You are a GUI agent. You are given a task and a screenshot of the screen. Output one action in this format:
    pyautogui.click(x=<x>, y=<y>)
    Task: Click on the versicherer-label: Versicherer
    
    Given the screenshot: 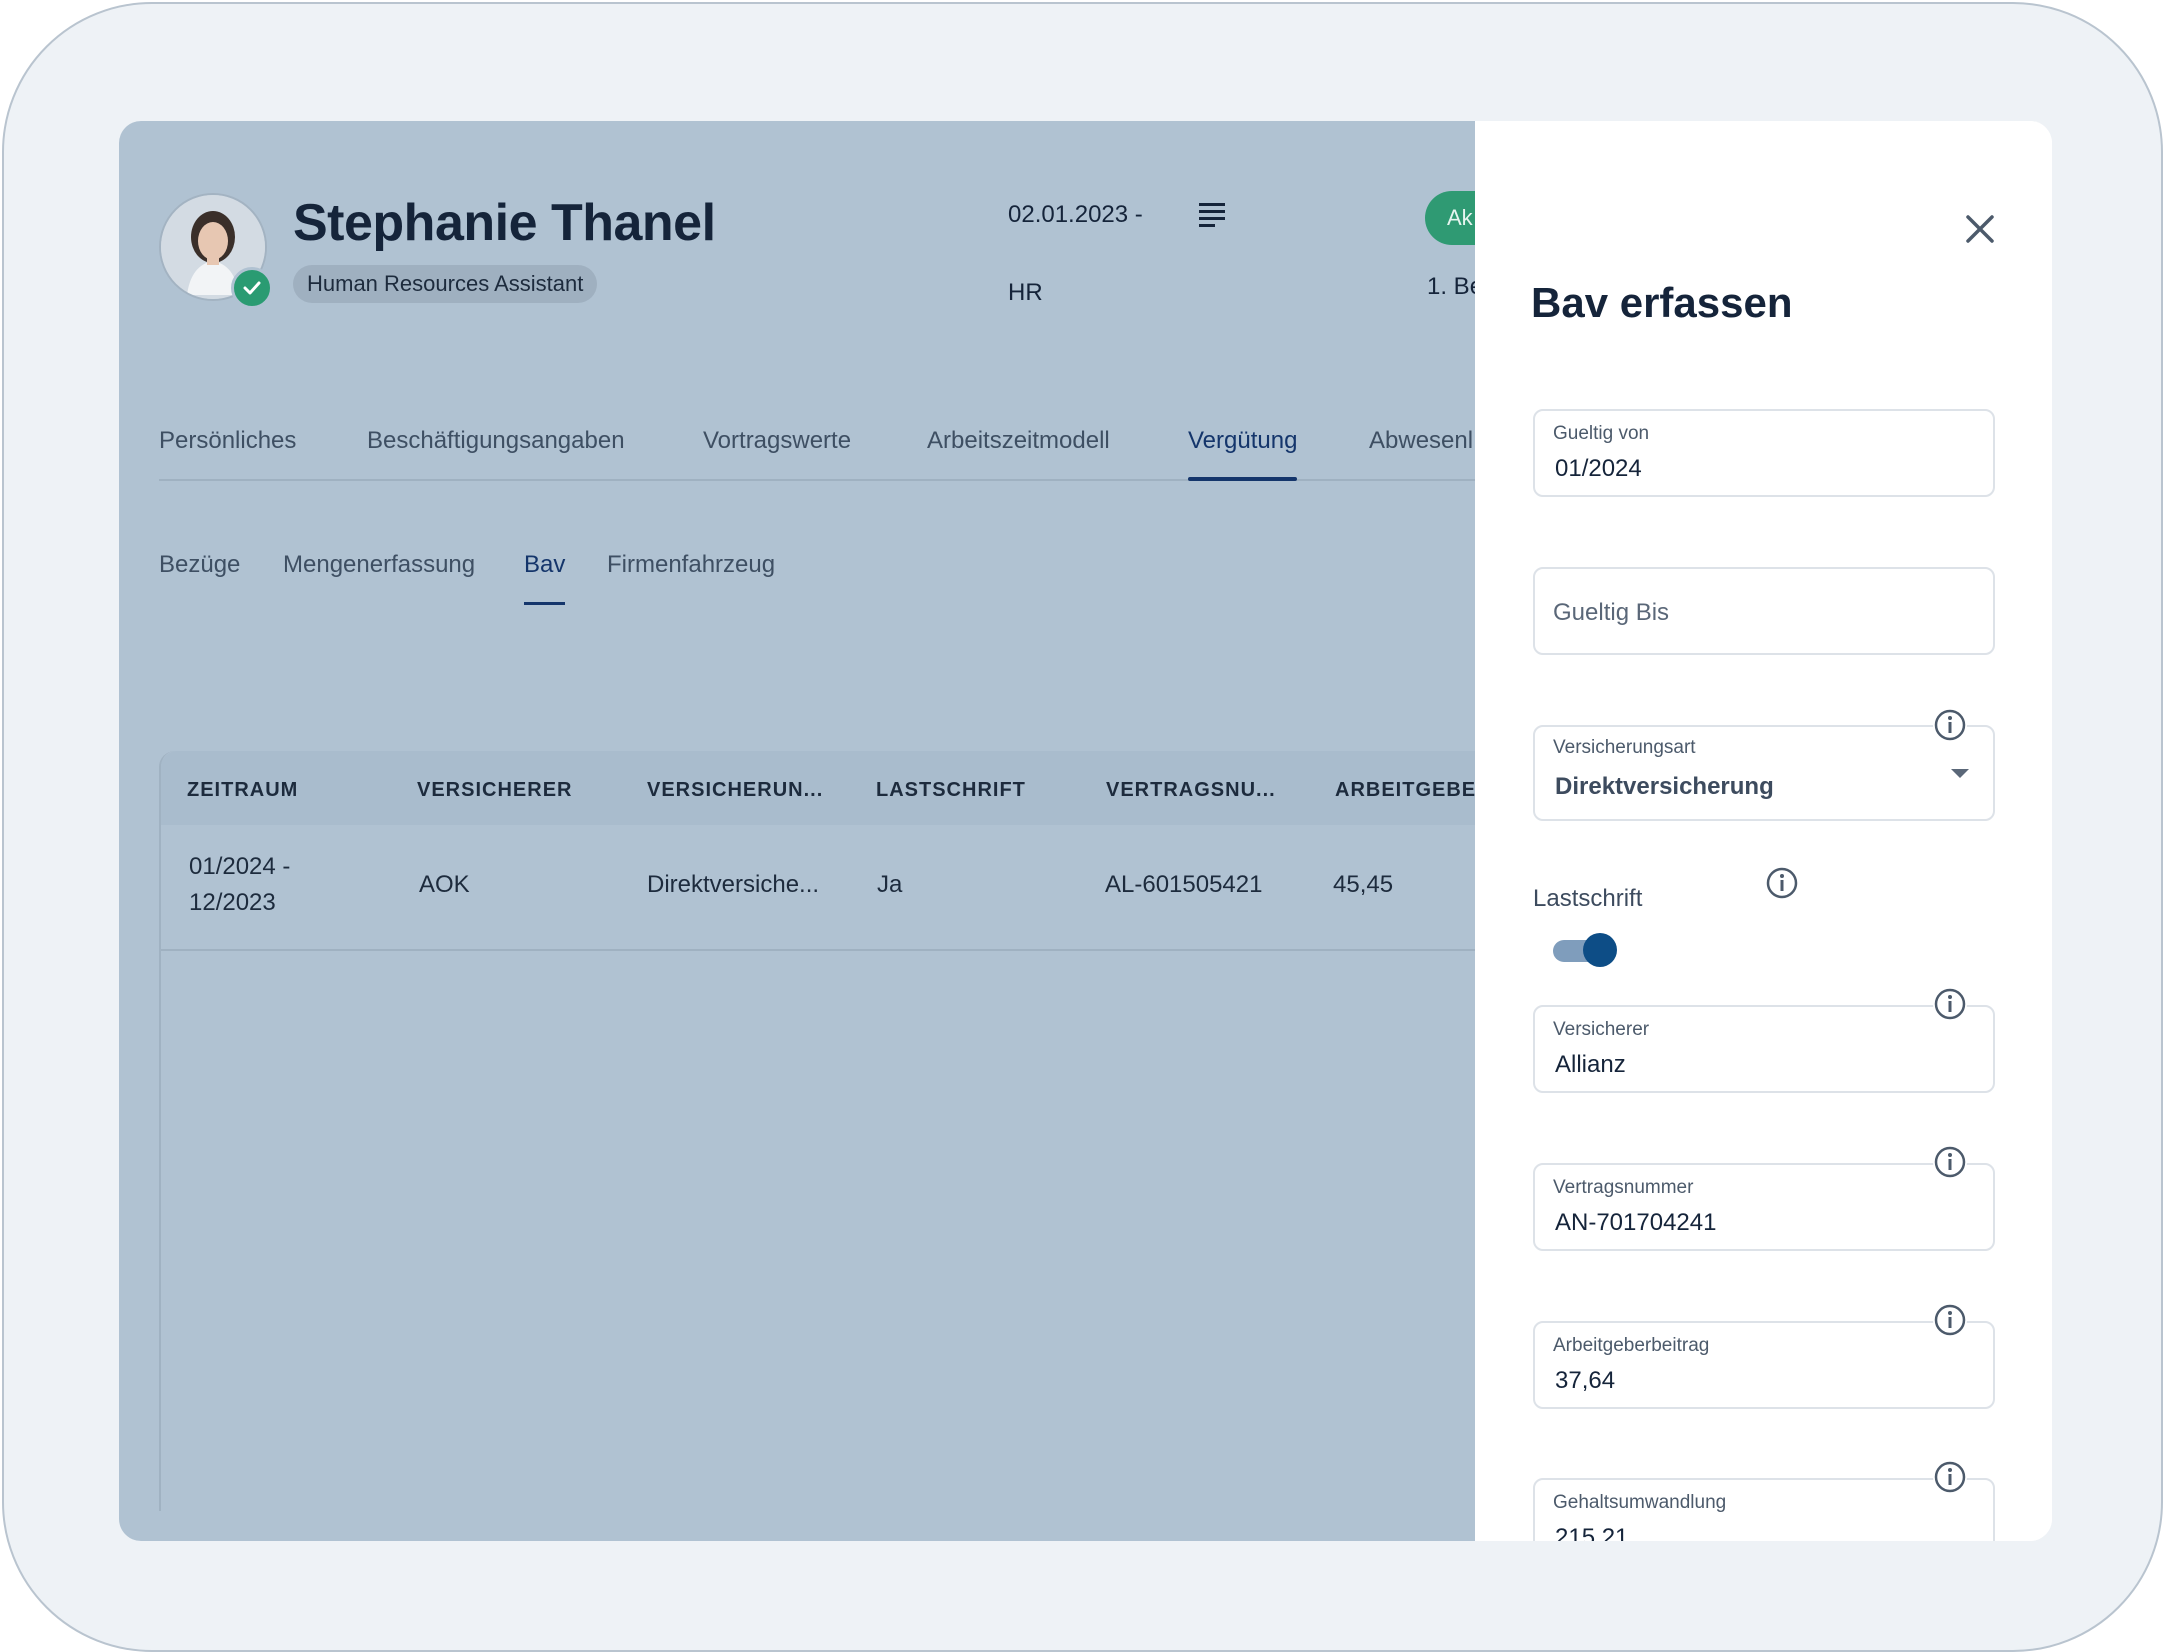 What is the action you would take?
    pyautogui.click(x=1601, y=1029)
    